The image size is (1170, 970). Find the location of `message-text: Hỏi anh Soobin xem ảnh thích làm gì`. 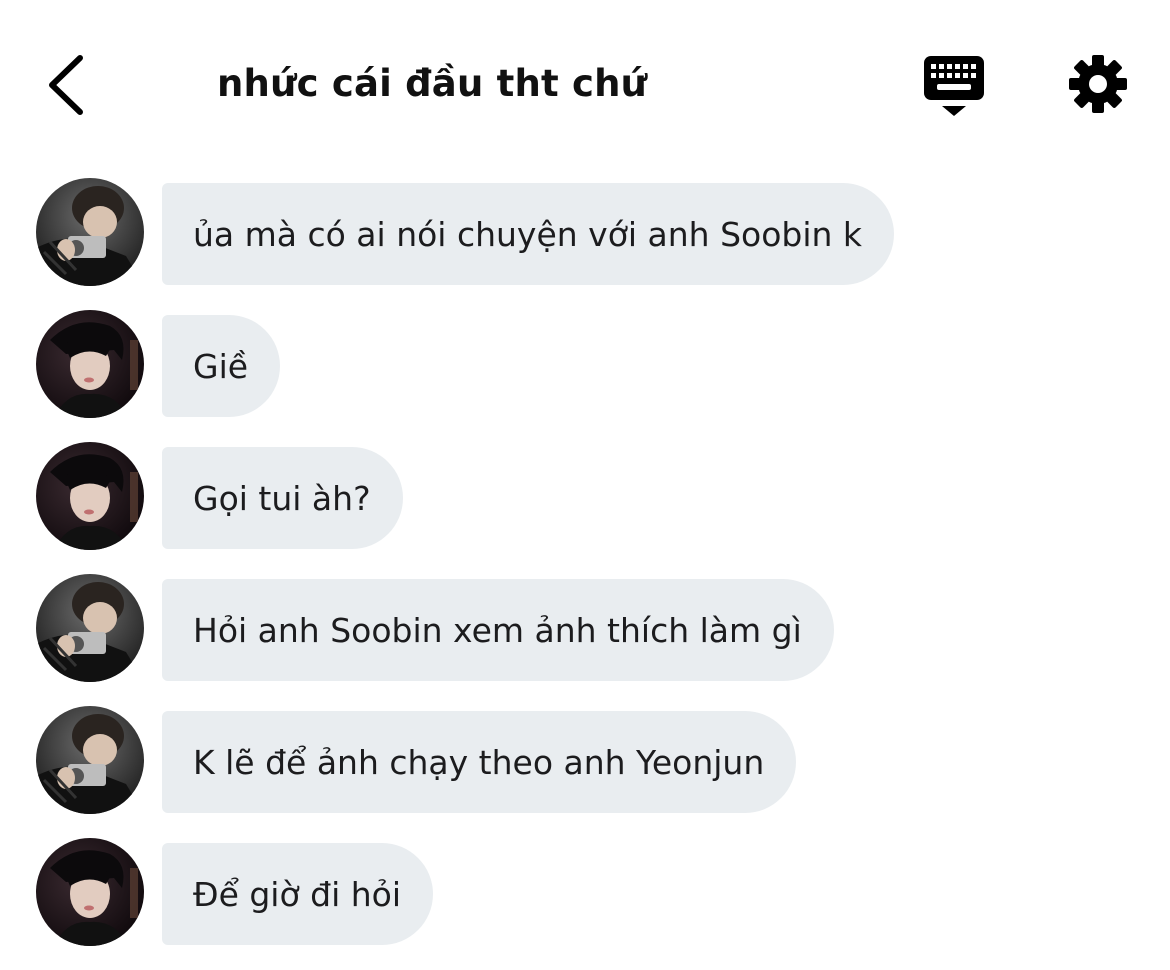

message-text: Hỏi anh Soobin xem ảnh thích làm gì is located at coordinates (497, 630).